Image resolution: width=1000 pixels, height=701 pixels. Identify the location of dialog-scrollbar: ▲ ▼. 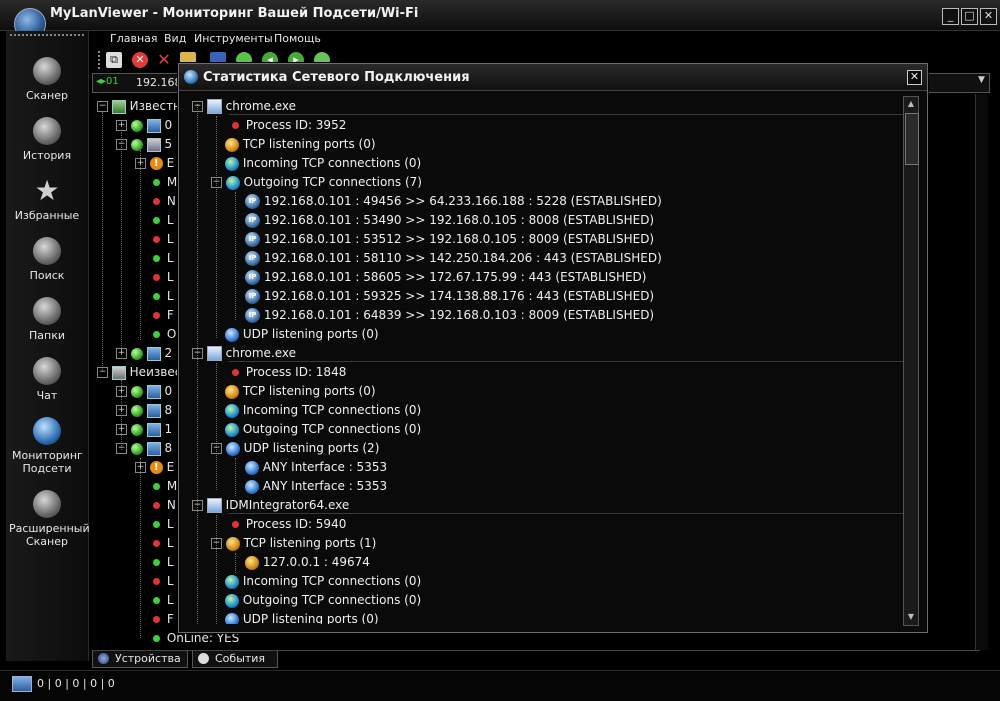
(911, 361).